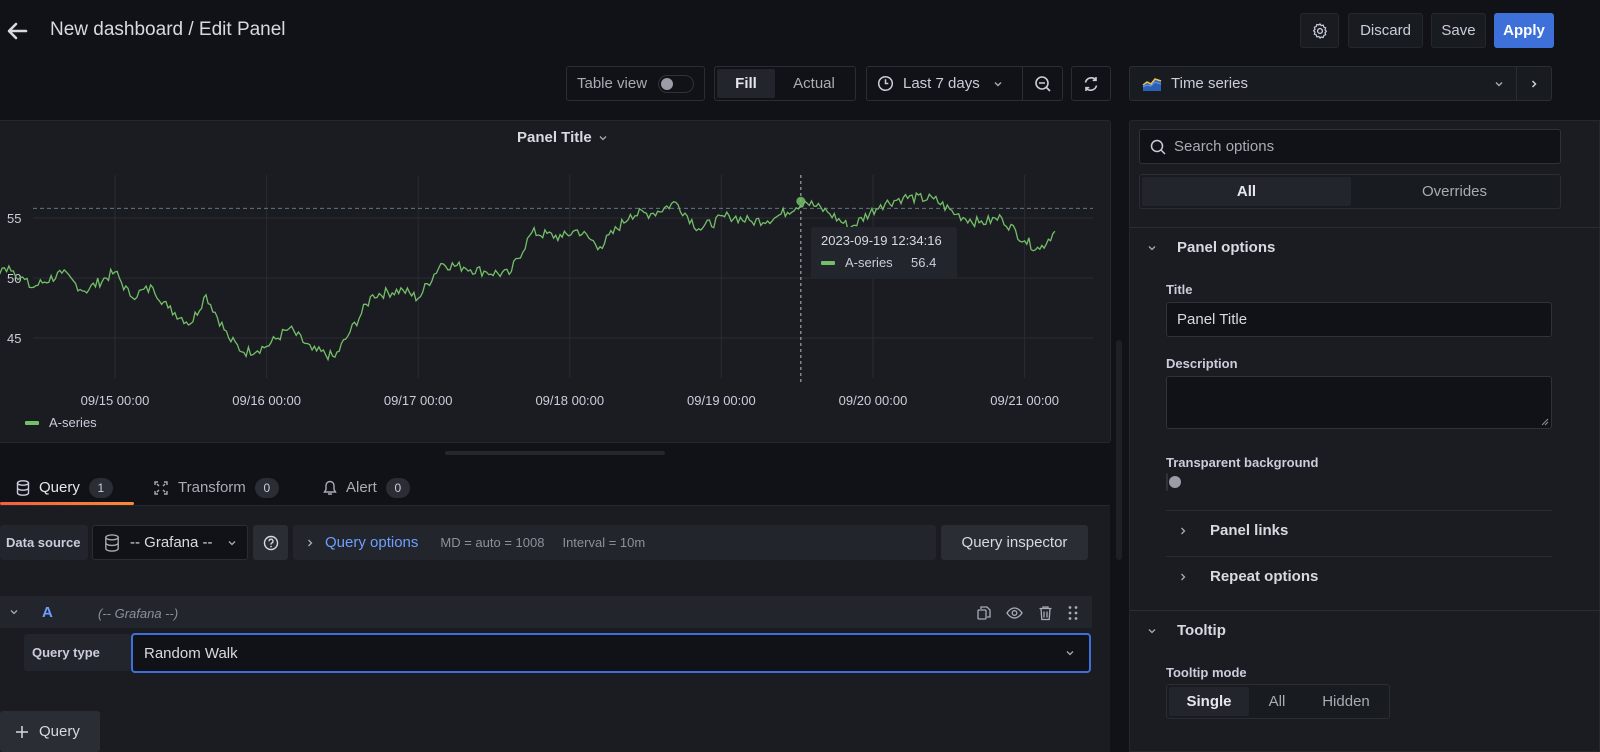 The width and height of the screenshot is (1600, 752). I want to click on gear-icon, so click(1319, 30).